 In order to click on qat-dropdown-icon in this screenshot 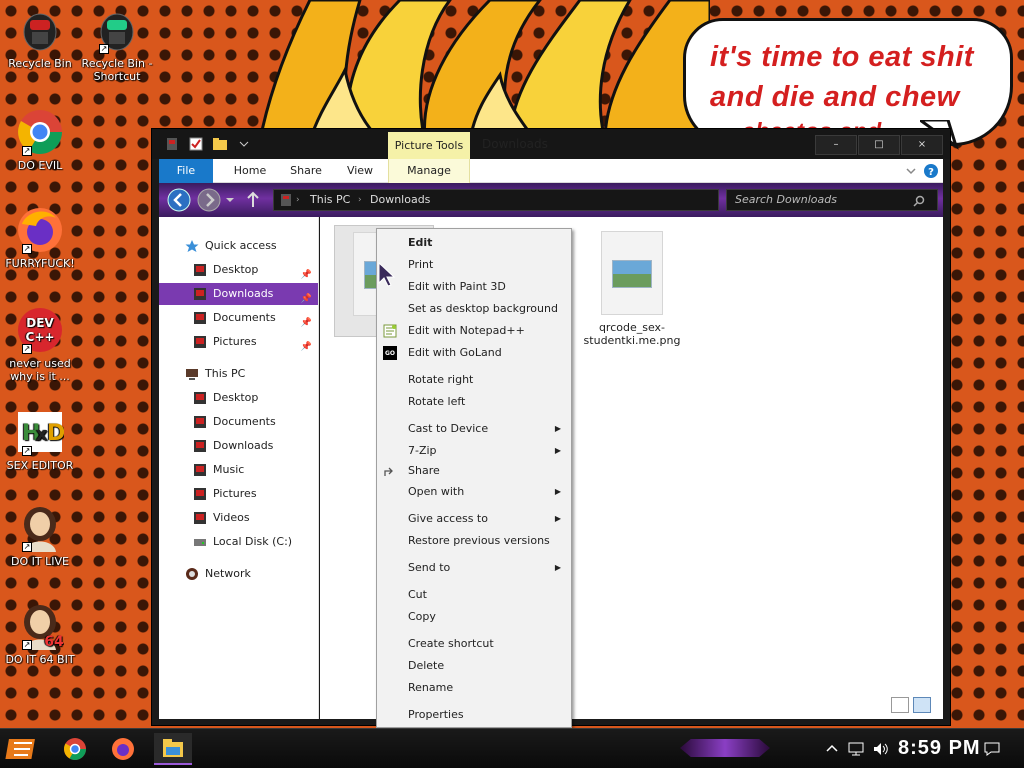, I will do `click(244, 144)`.